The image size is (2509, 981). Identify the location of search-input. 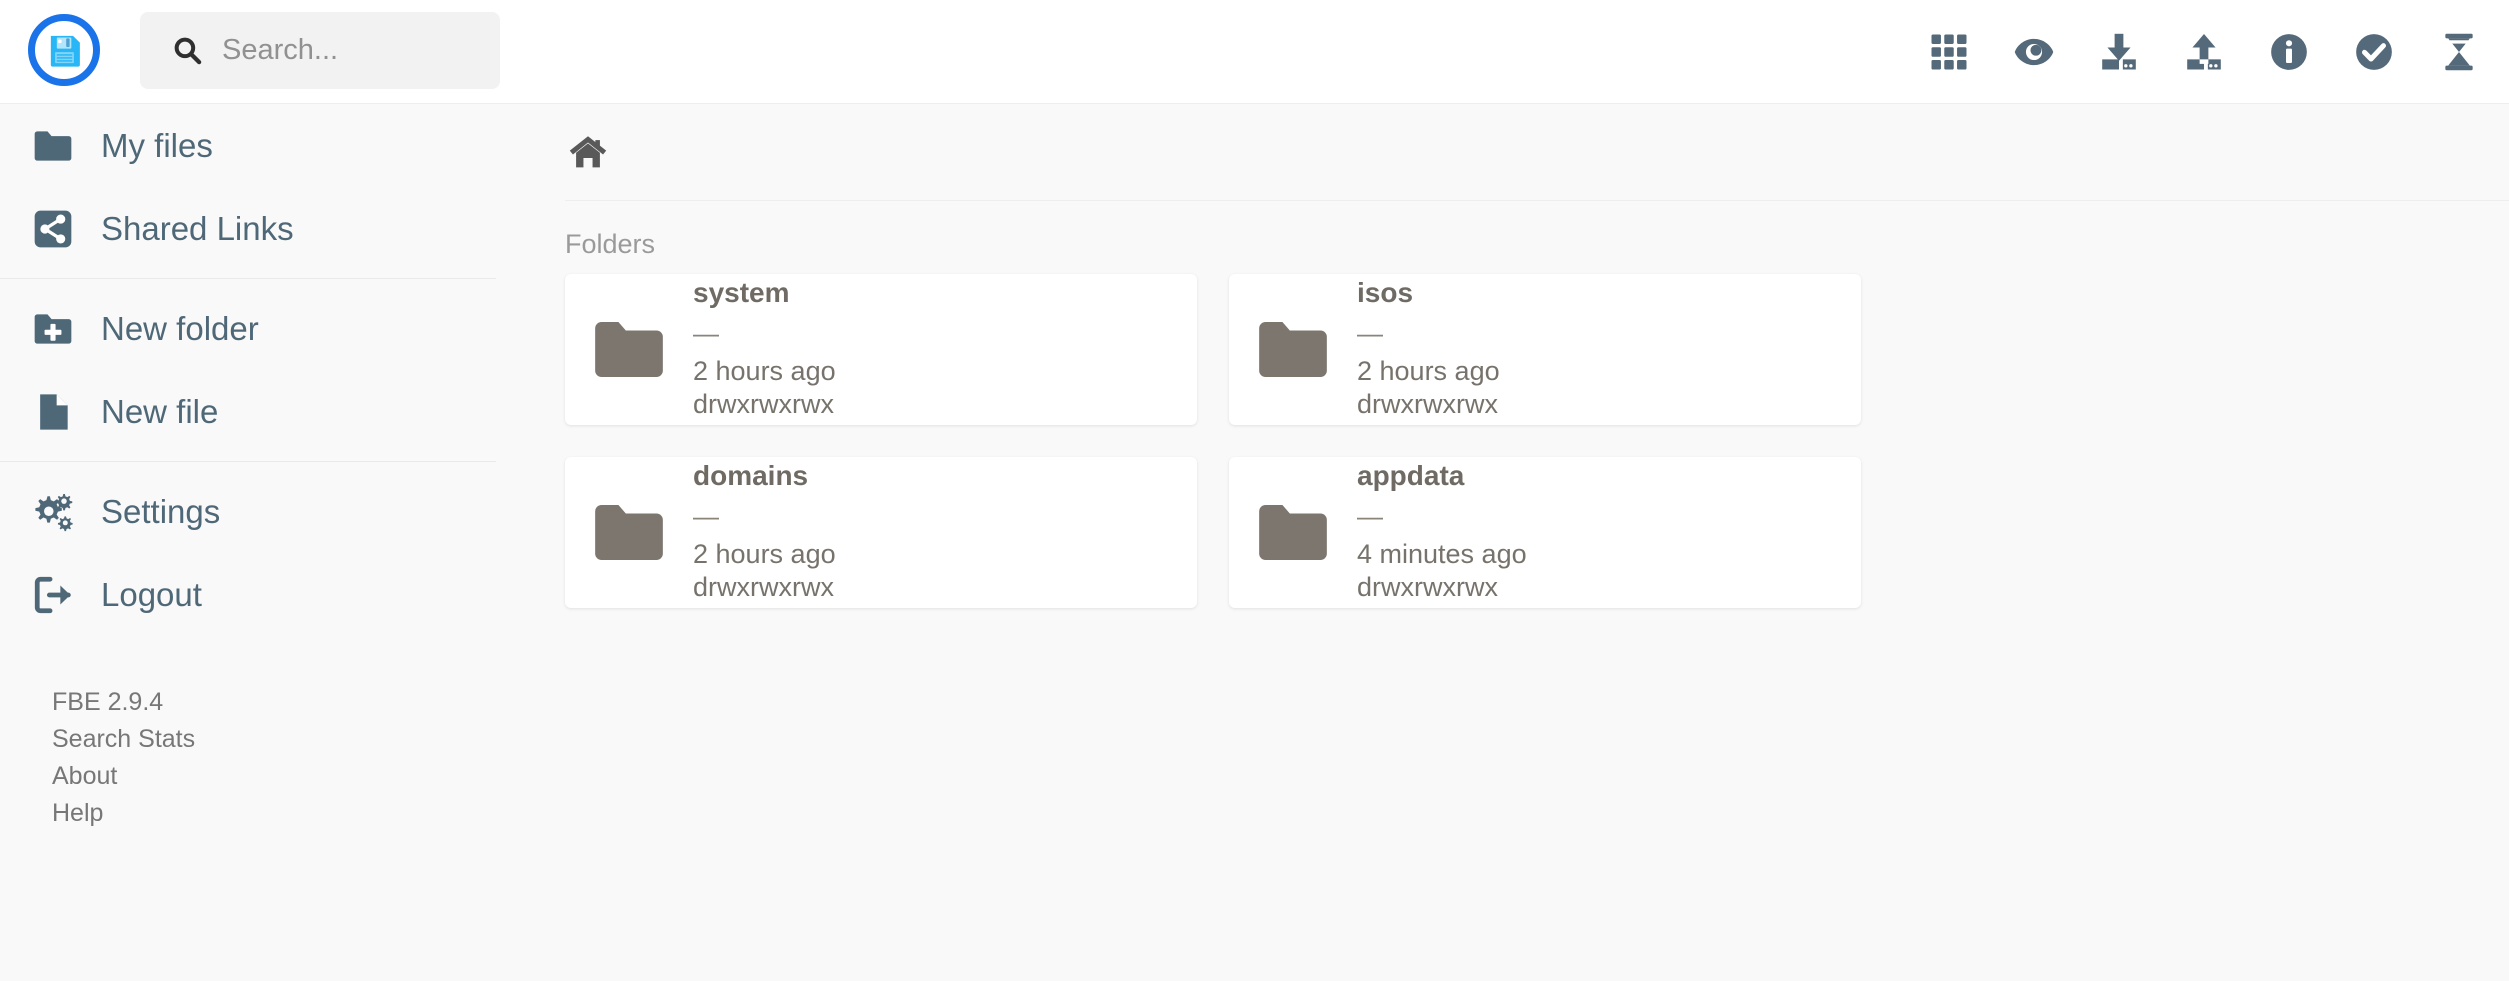
(342, 50).